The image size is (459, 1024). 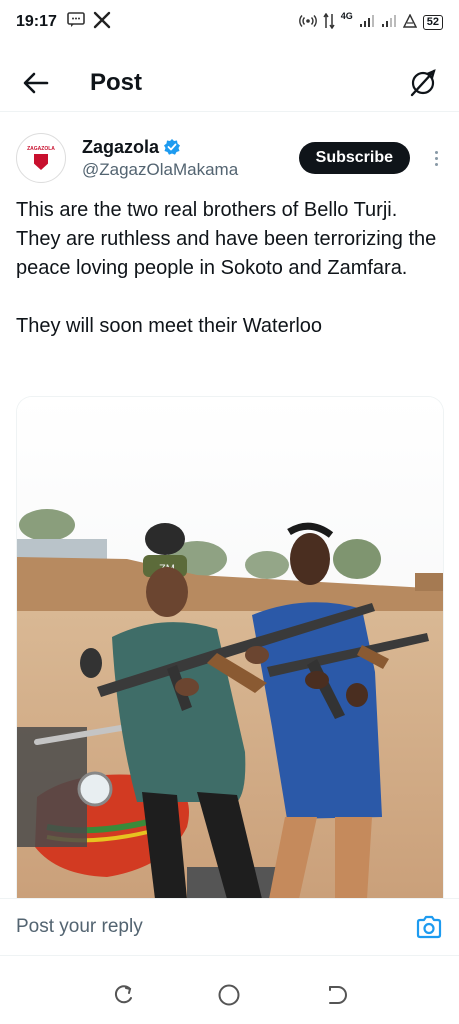 I want to click on message-icon, so click(x=76, y=22).